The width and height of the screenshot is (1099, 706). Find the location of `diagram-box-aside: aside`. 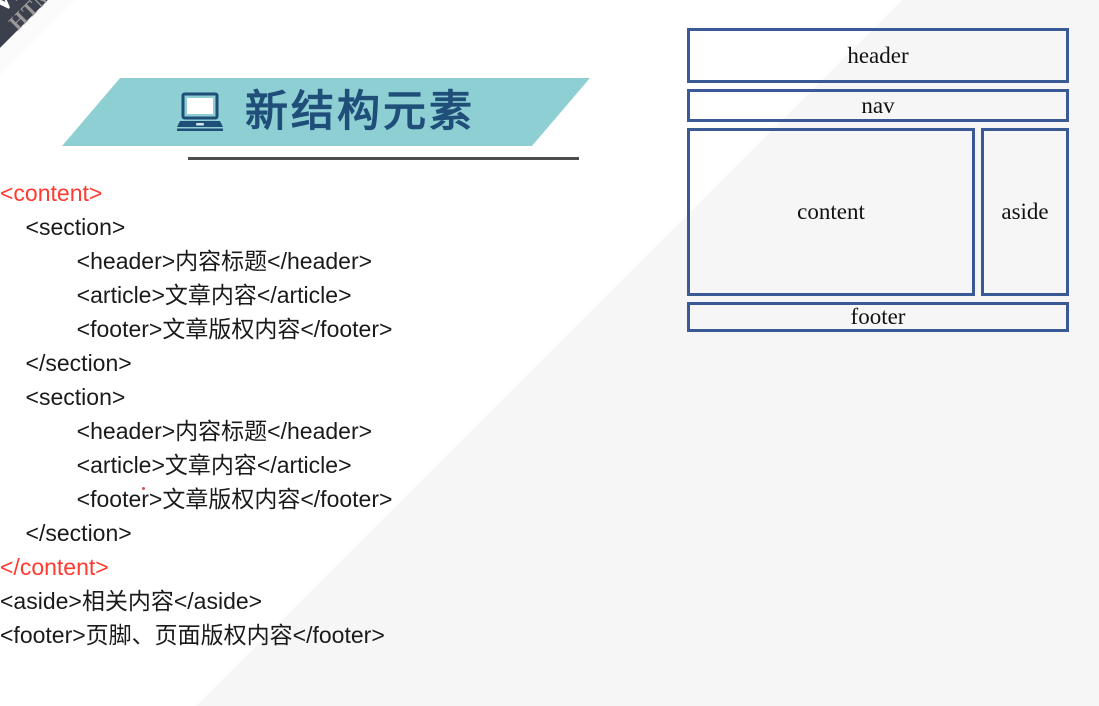

diagram-box-aside: aside is located at coordinates (1025, 212).